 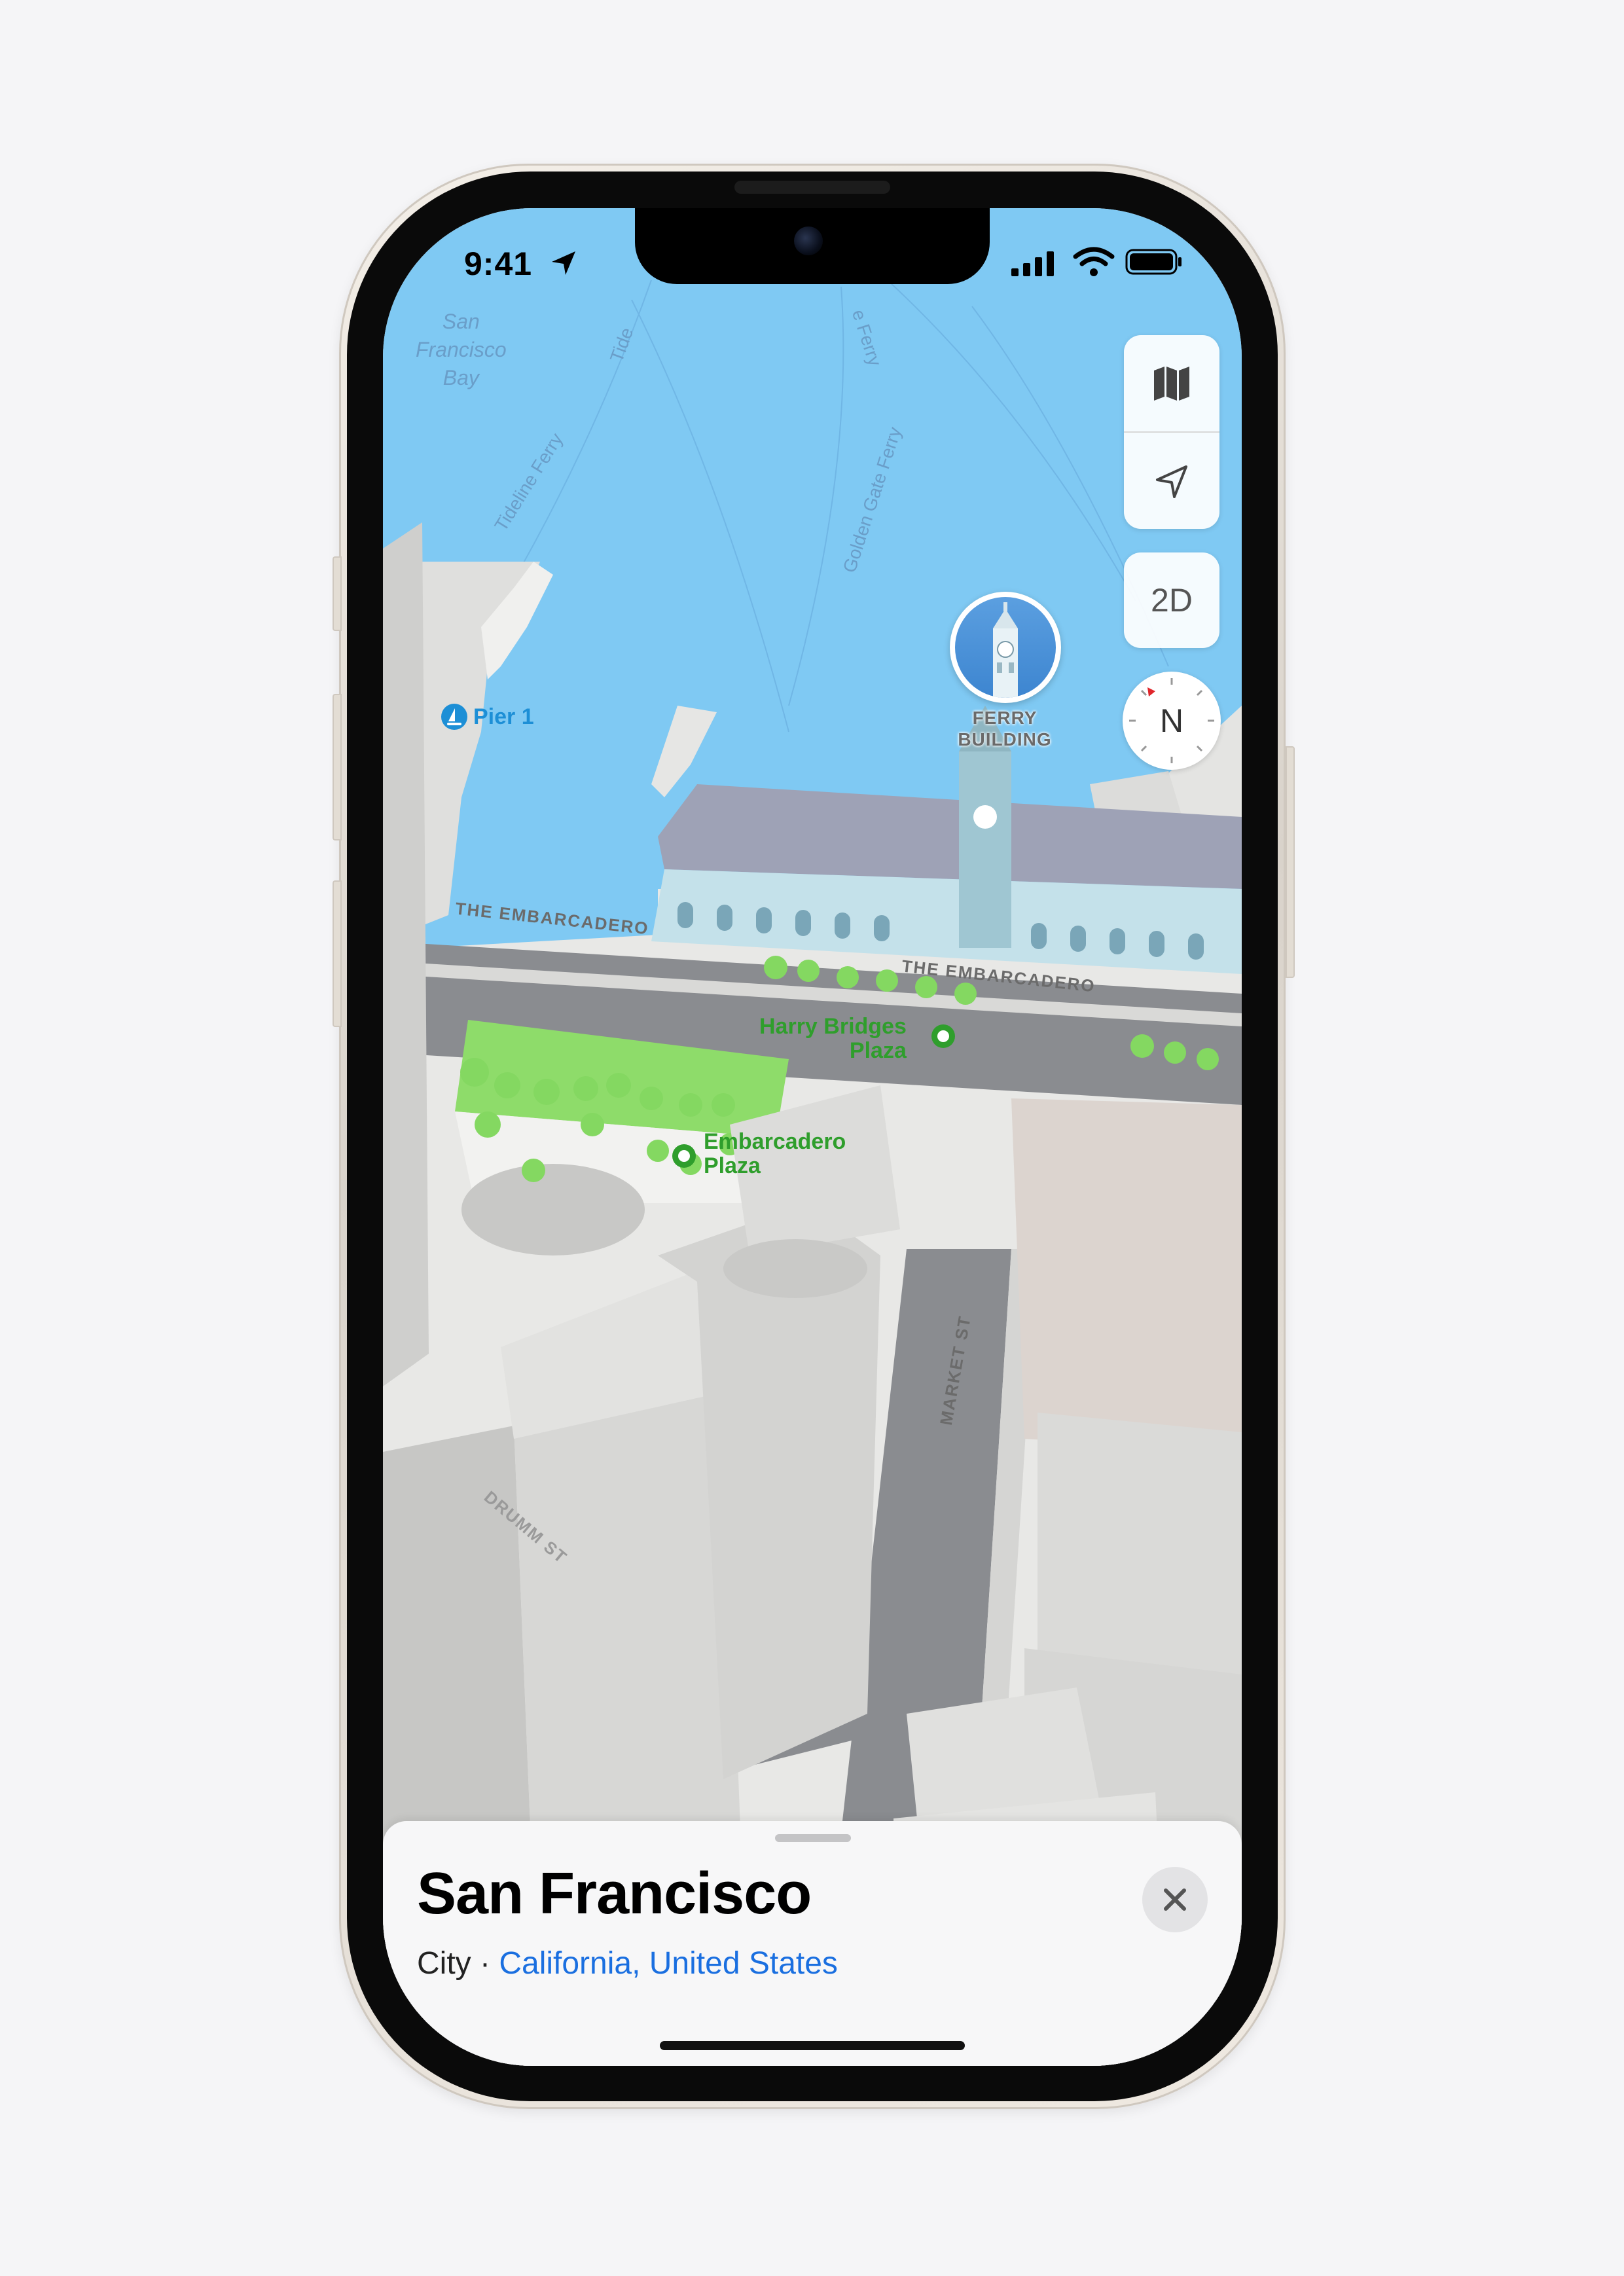 I want to click on view-2d-toggle: 2D, so click(x=1171, y=600).